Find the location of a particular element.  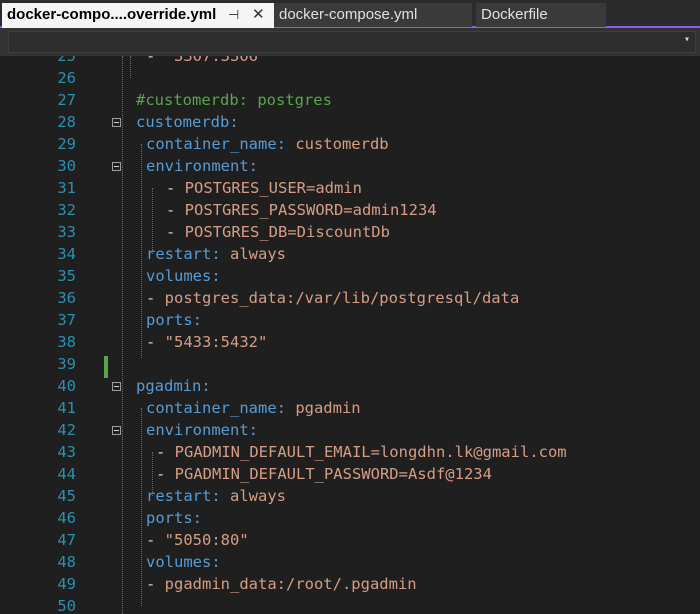

line-number: 25 is located at coordinates (66, 60).